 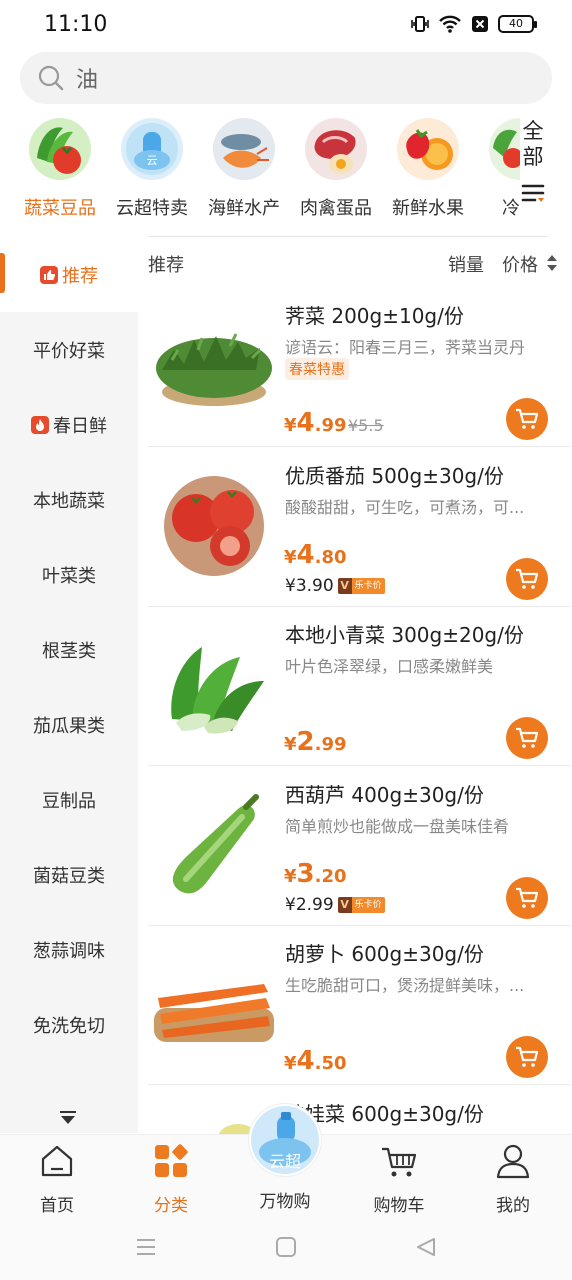 I want to click on all-categories-button: 全 部, so click(x=533, y=164).